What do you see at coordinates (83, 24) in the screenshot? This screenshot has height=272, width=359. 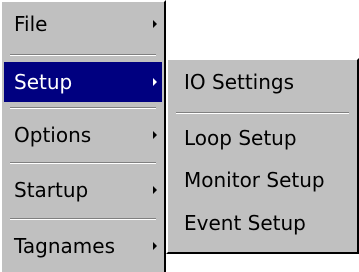 I see `menu-item-file: File` at bounding box center [83, 24].